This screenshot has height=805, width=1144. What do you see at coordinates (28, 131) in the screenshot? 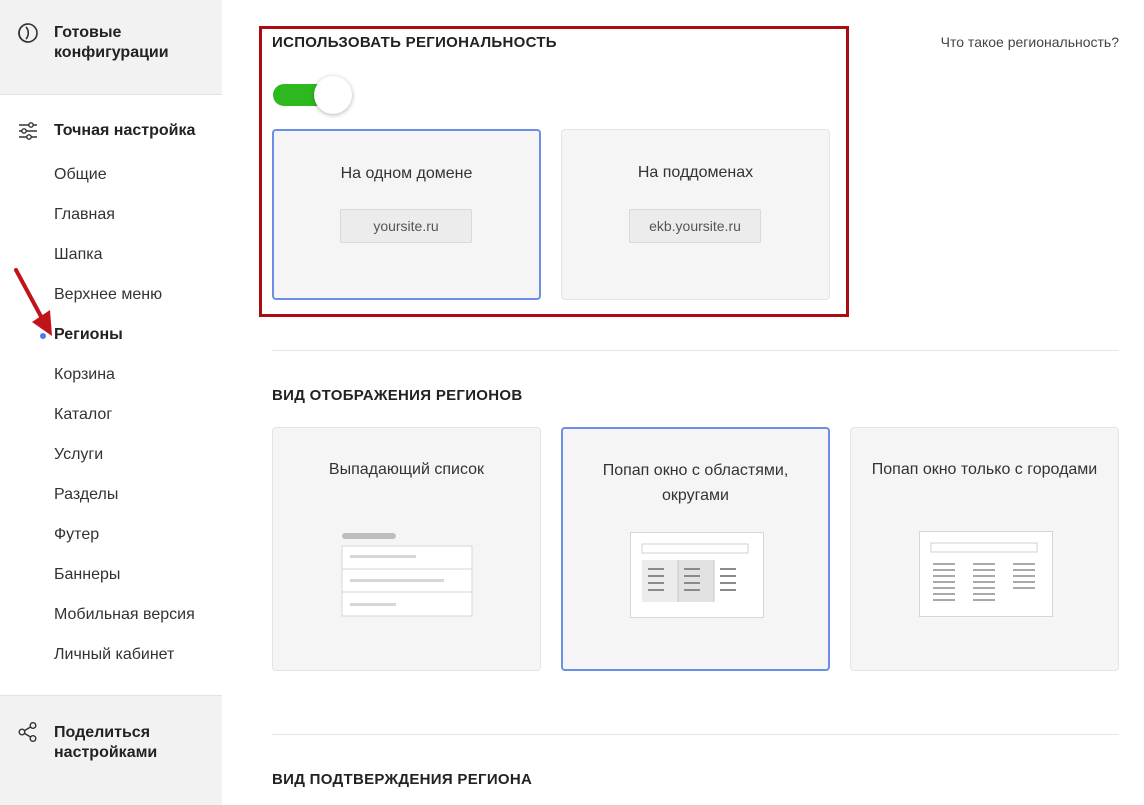
I see `sliders-icon` at bounding box center [28, 131].